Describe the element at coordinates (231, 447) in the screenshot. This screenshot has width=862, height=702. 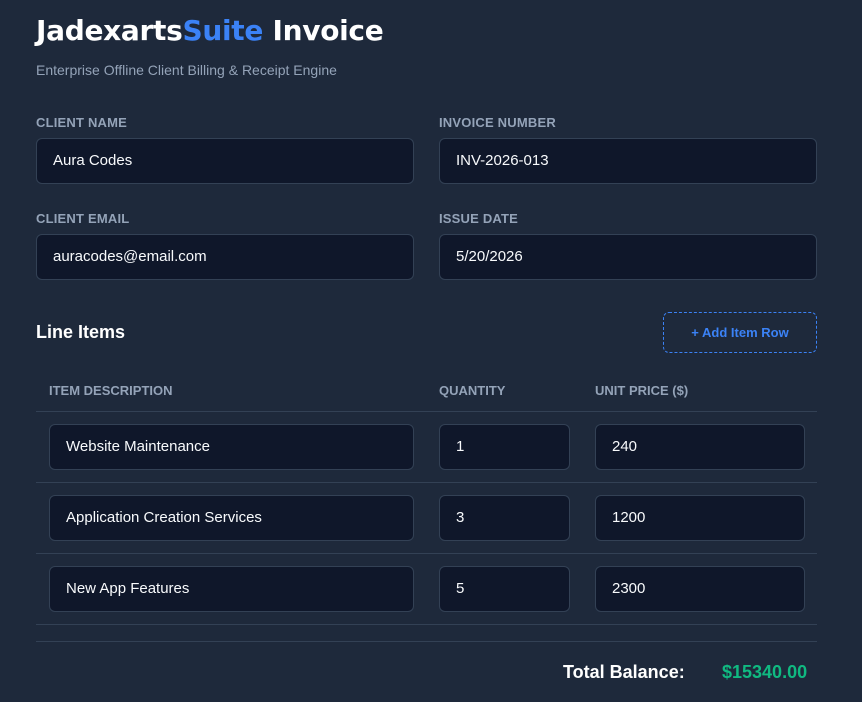
I see `item-description-input: Website Maintenance` at that location.